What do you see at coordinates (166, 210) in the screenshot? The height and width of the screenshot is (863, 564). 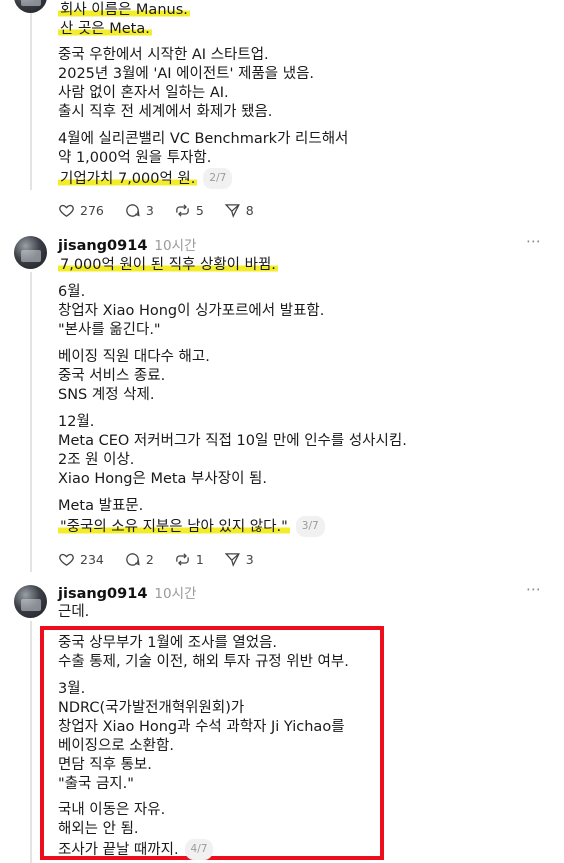 I see `post-actions: 276 3 5 8` at bounding box center [166, 210].